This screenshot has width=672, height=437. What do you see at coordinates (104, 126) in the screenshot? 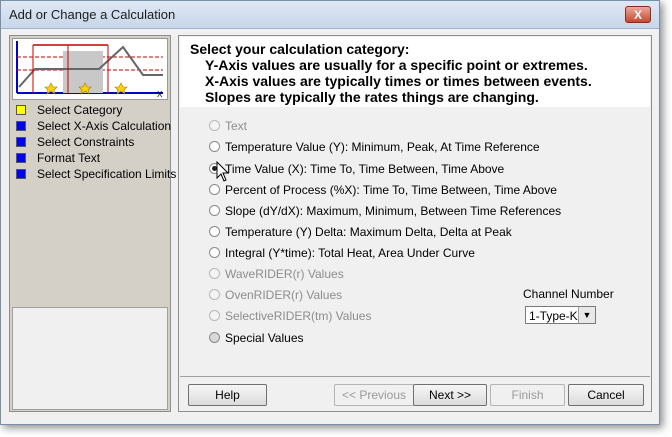
I see `step-label: Select X-Axis Calculation` at bounding box center [104, 126].